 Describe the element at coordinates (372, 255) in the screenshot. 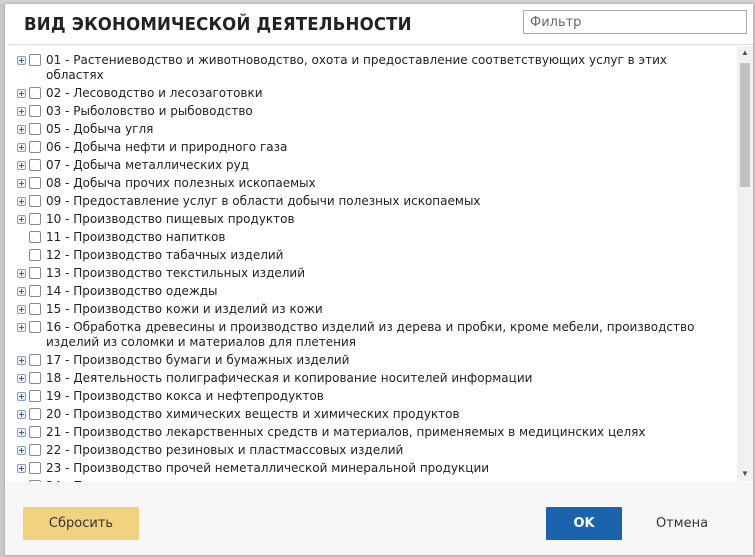

I see `list-item: 12 - Производство табачных изделий` at that location.